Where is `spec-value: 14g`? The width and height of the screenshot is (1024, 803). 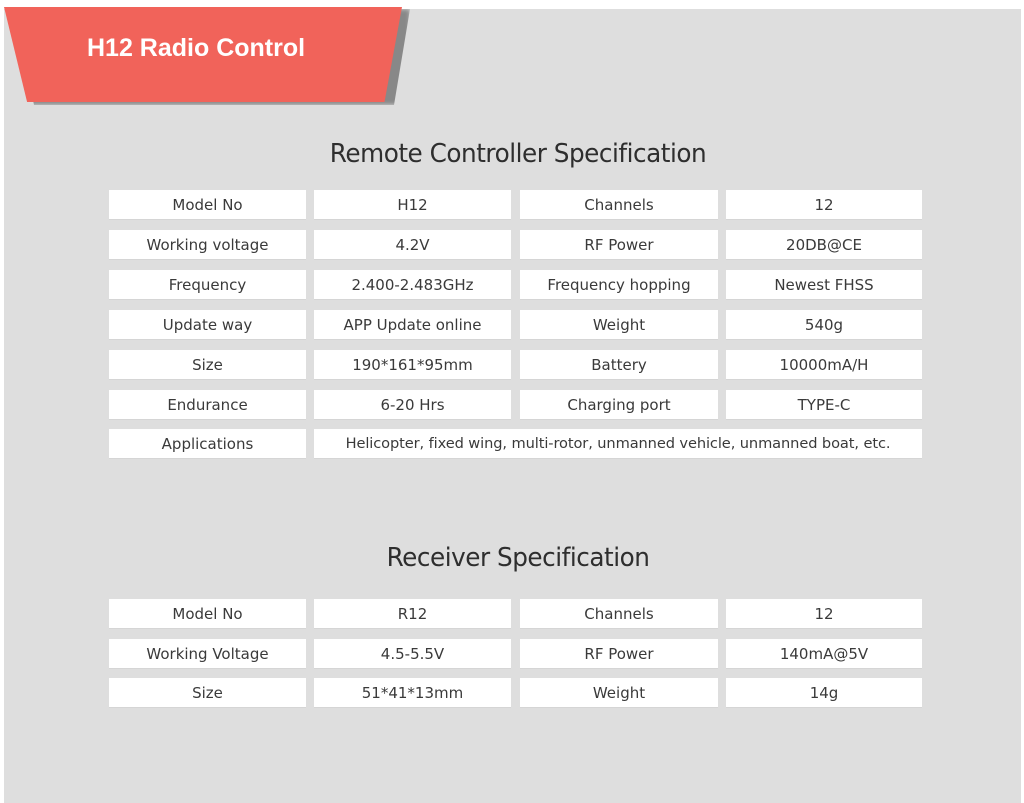 spec-value: 14g is located at coordinates (824, 692).